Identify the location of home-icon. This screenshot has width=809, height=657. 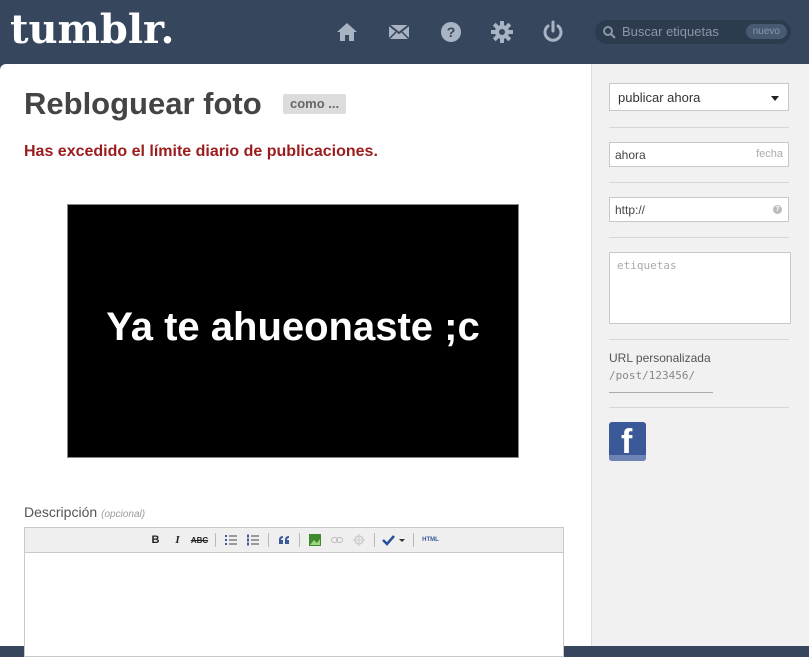
(347, 32).